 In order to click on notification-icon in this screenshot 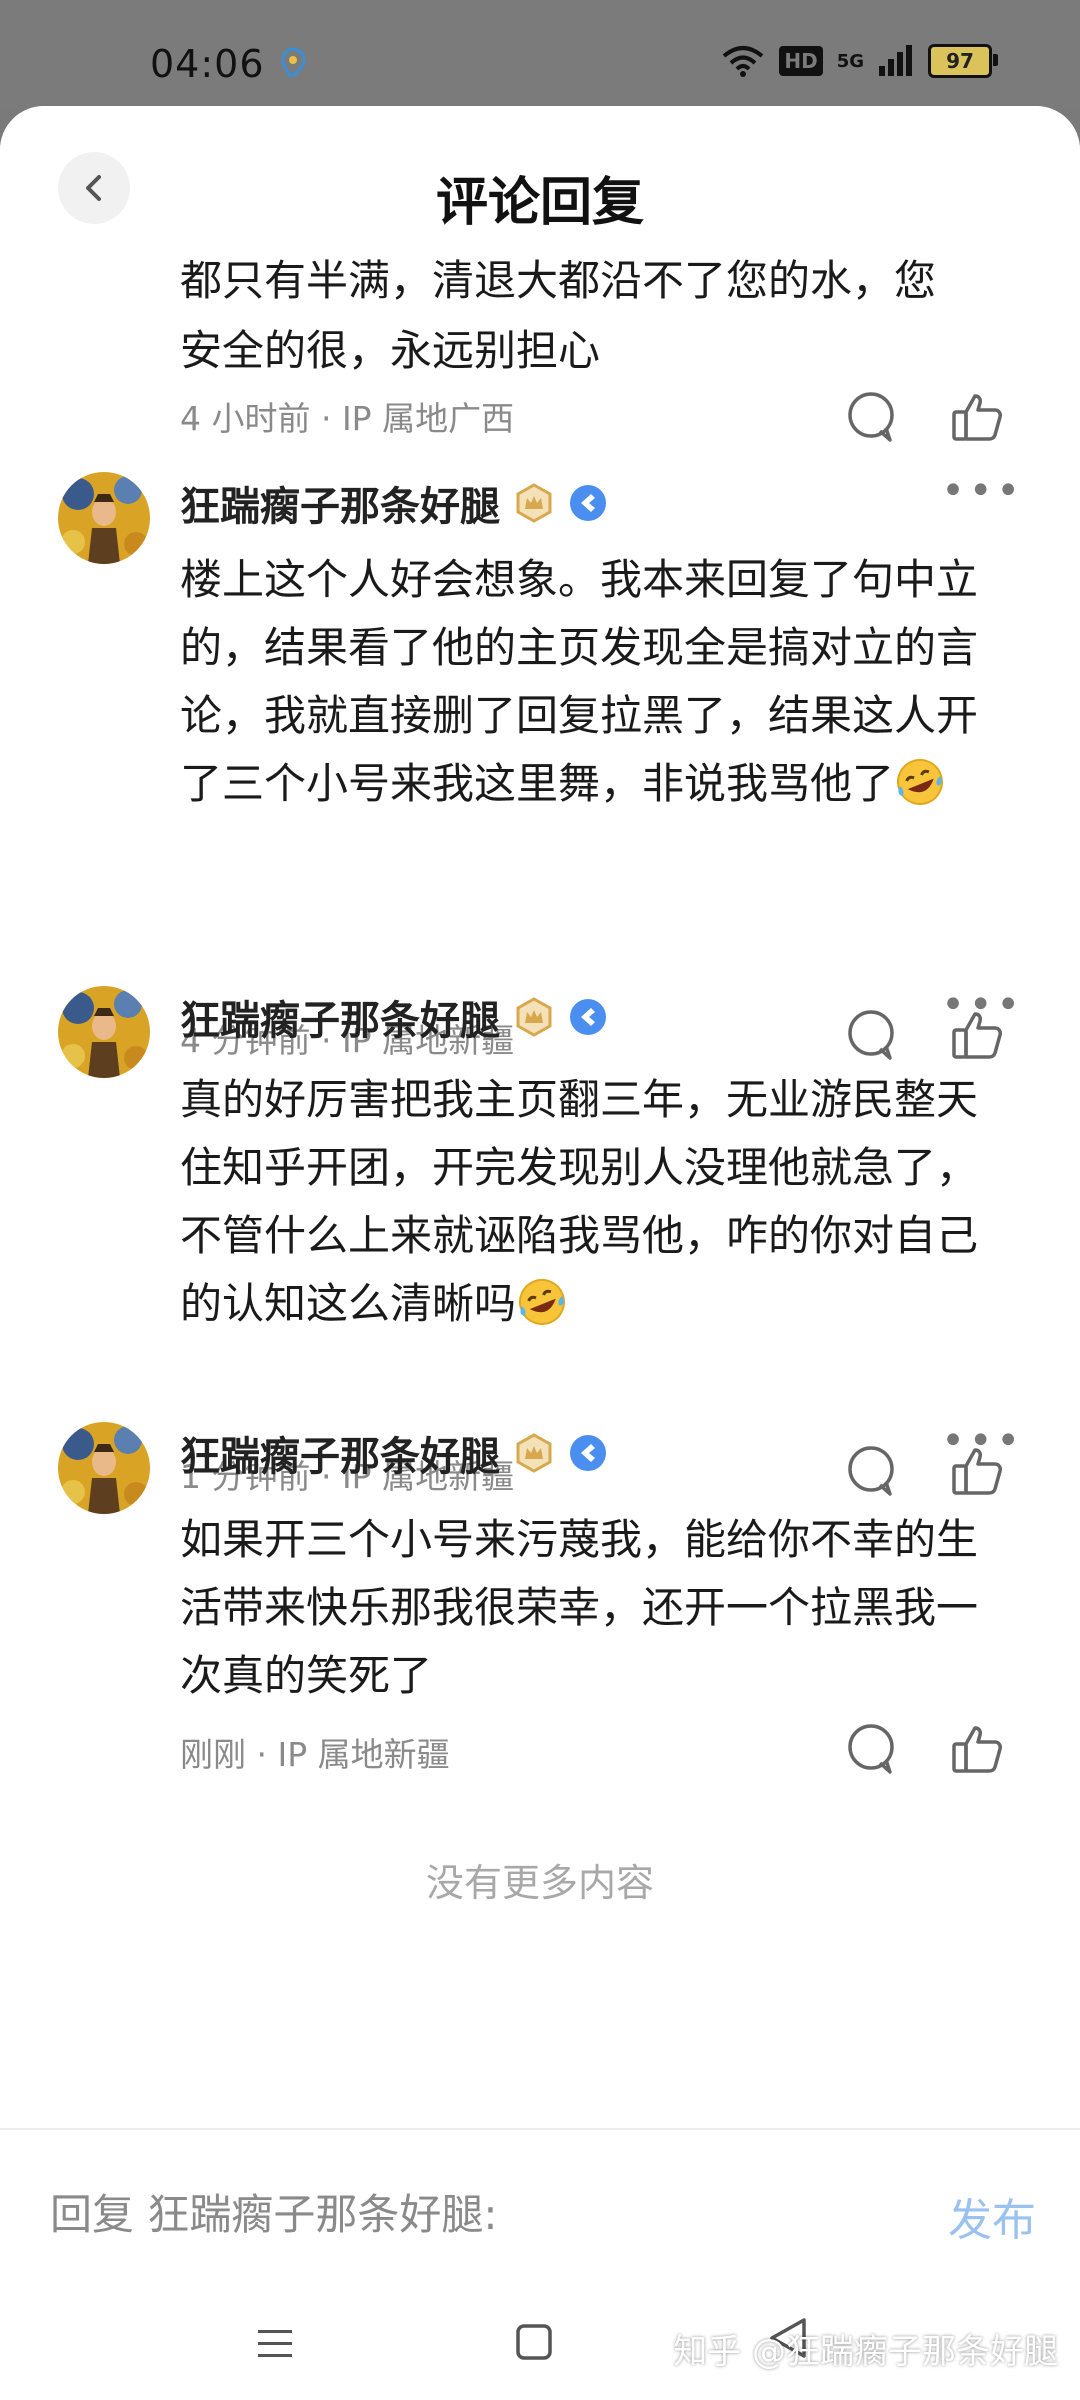, I will do `click(293, 62)`.